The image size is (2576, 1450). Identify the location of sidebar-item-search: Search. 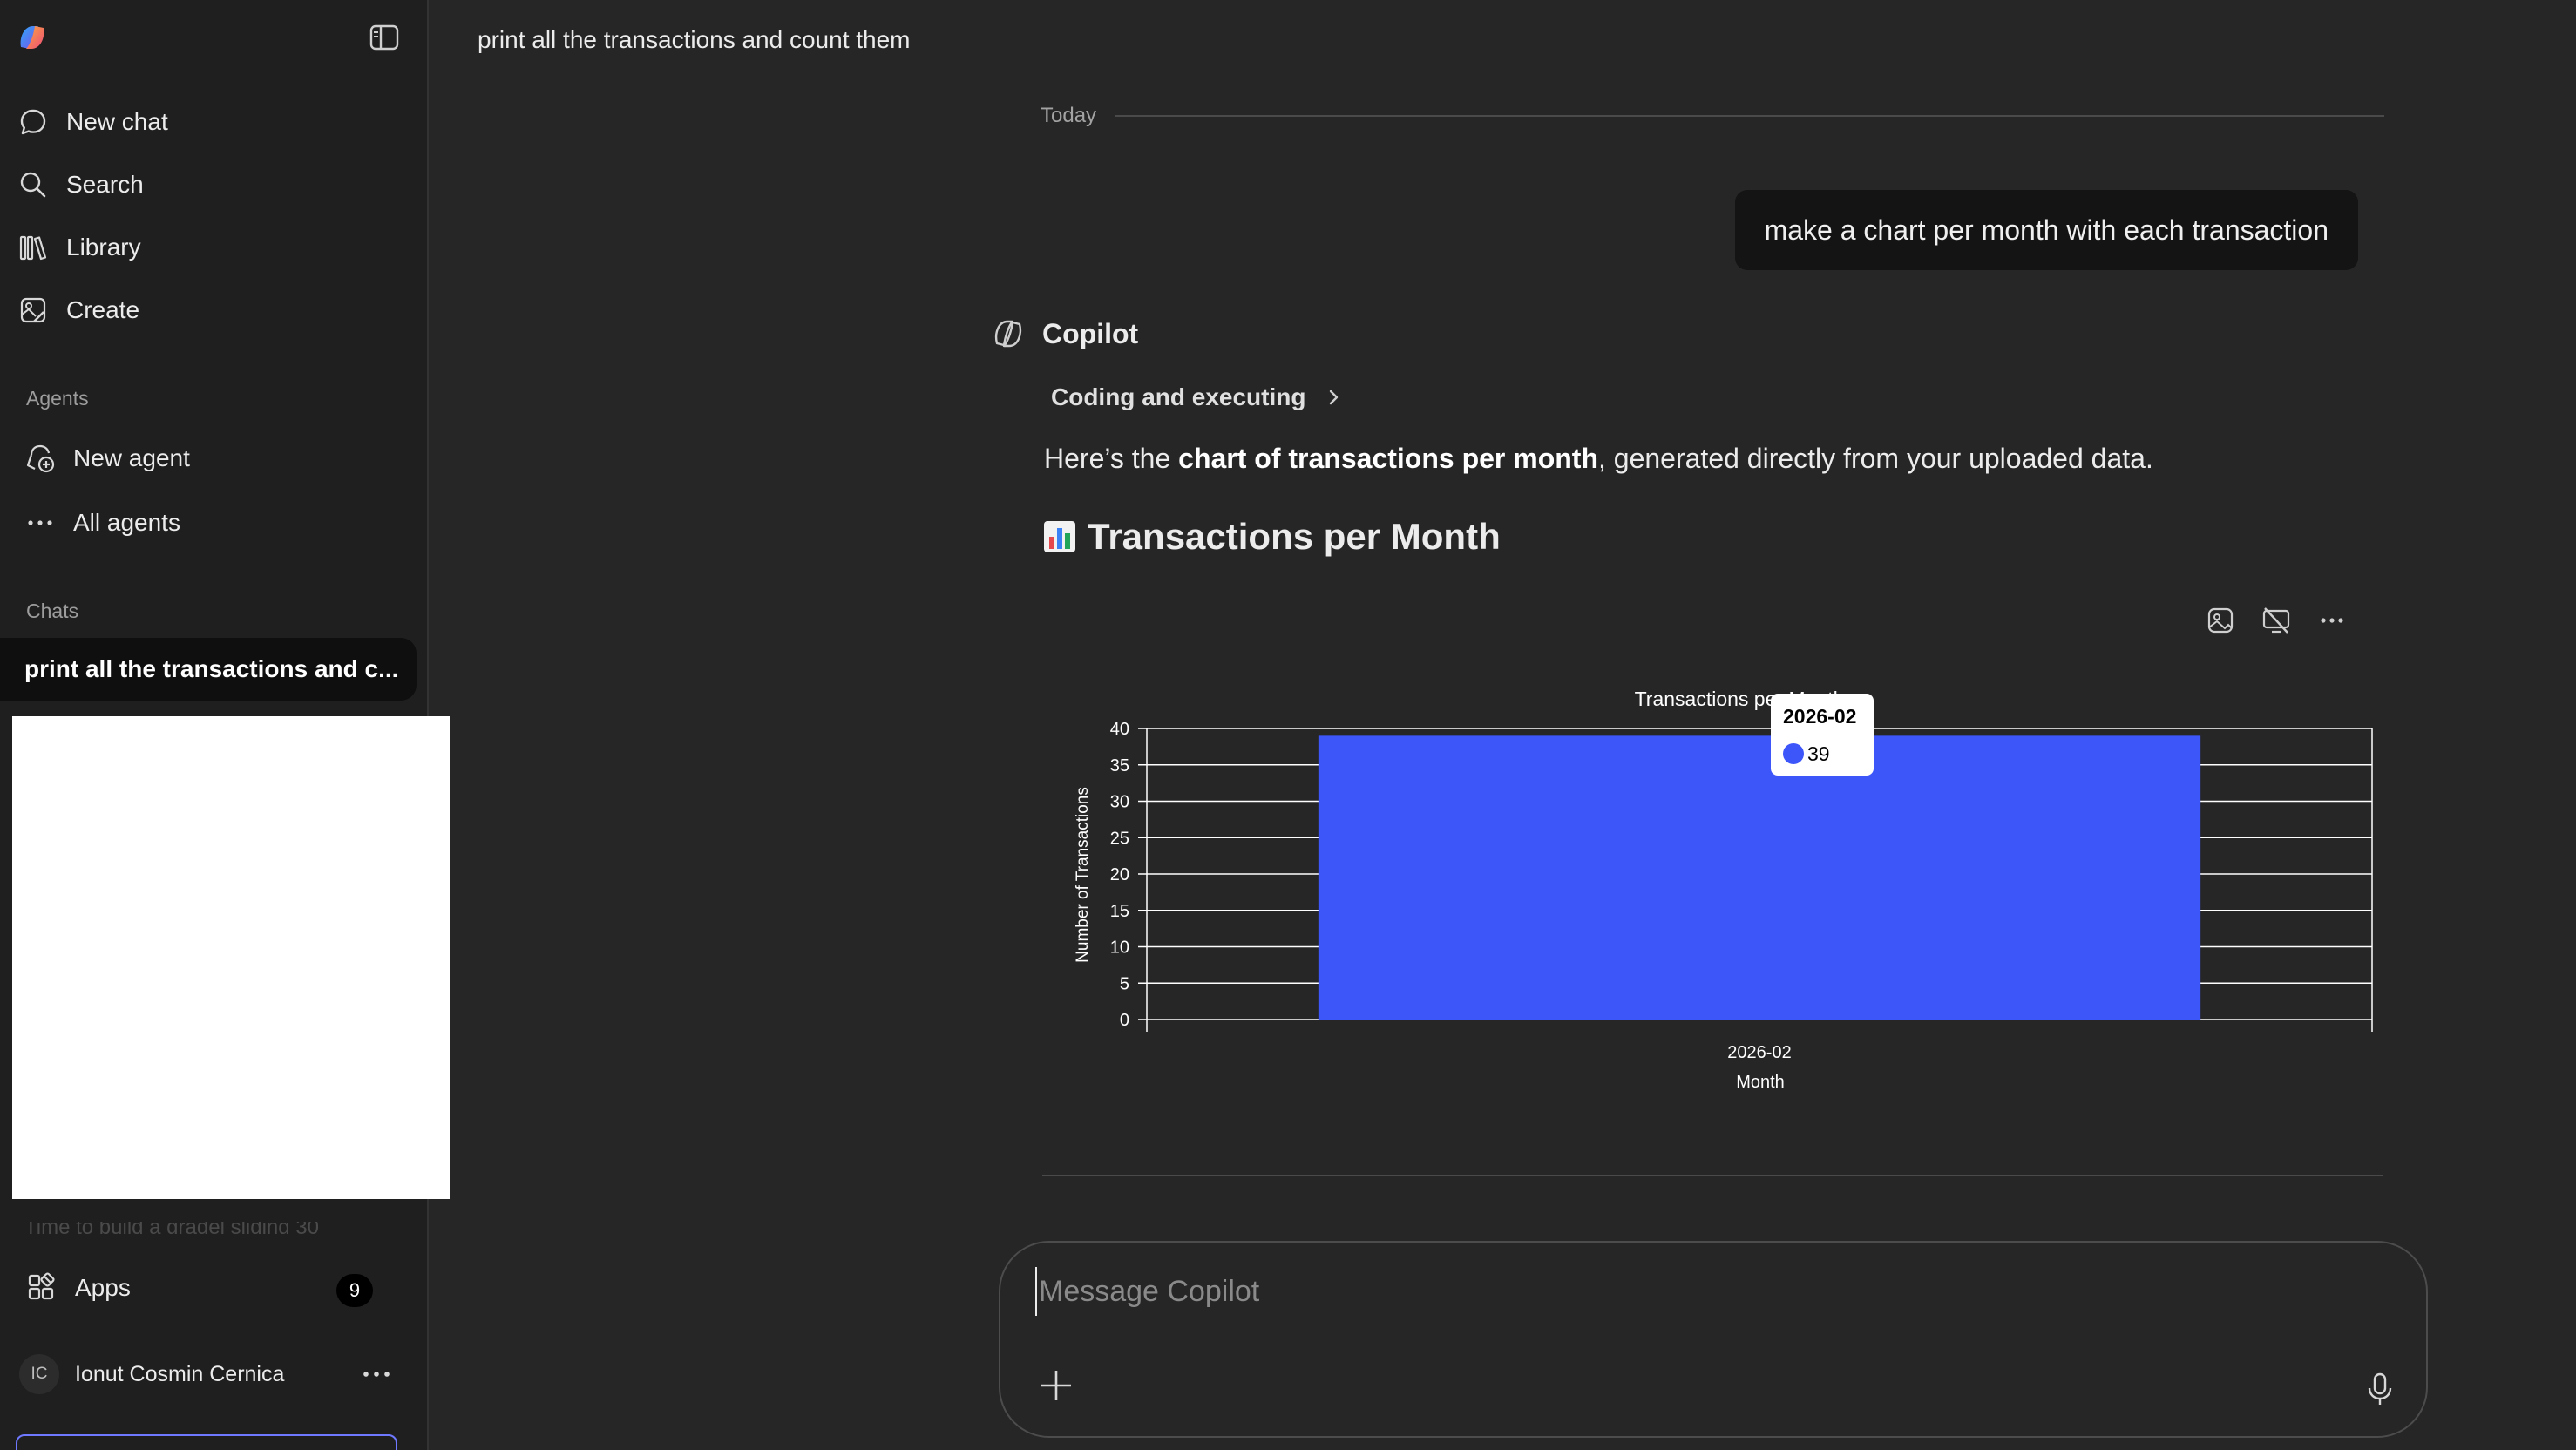
(80, 184).